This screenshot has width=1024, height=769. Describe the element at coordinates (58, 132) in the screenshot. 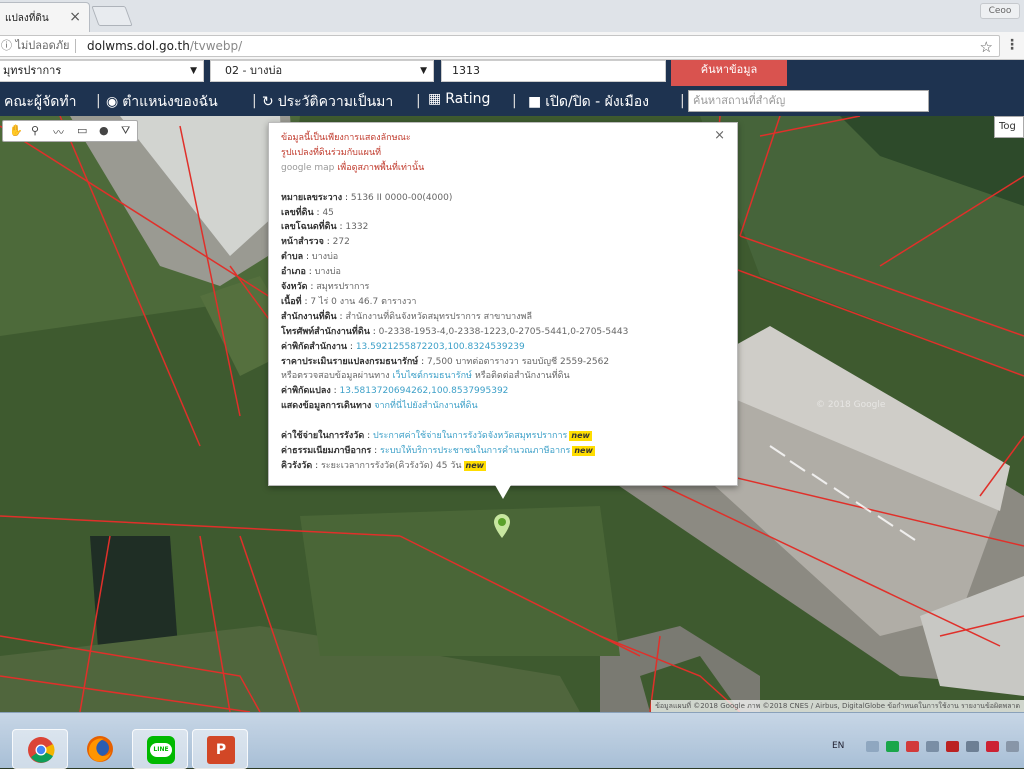

I see `line-tool-icon: 〰` at that location.